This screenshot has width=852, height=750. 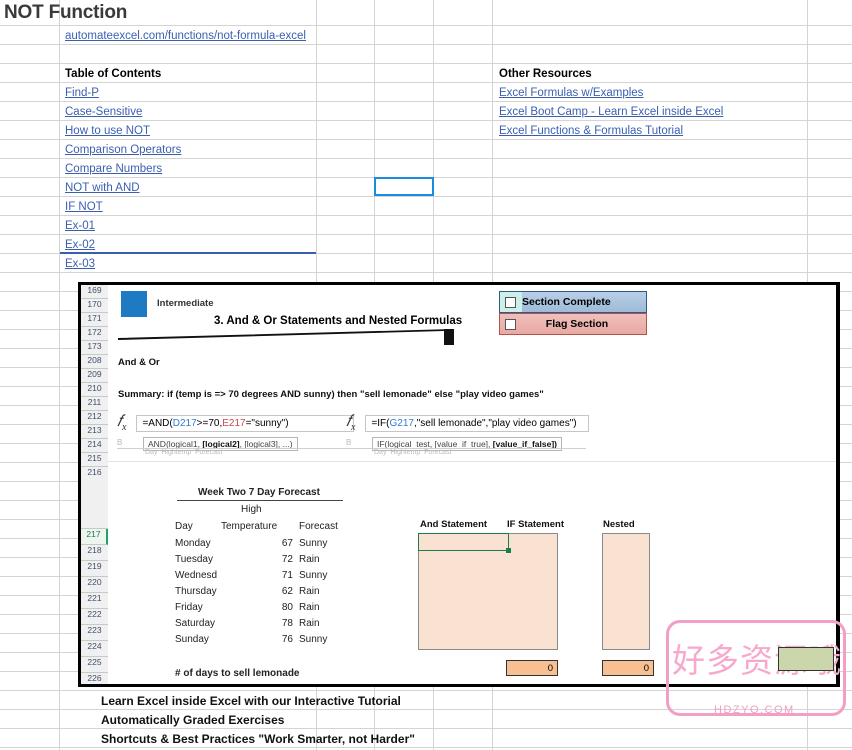 I want to click on row-number: 219, so click(x=94, y=569).